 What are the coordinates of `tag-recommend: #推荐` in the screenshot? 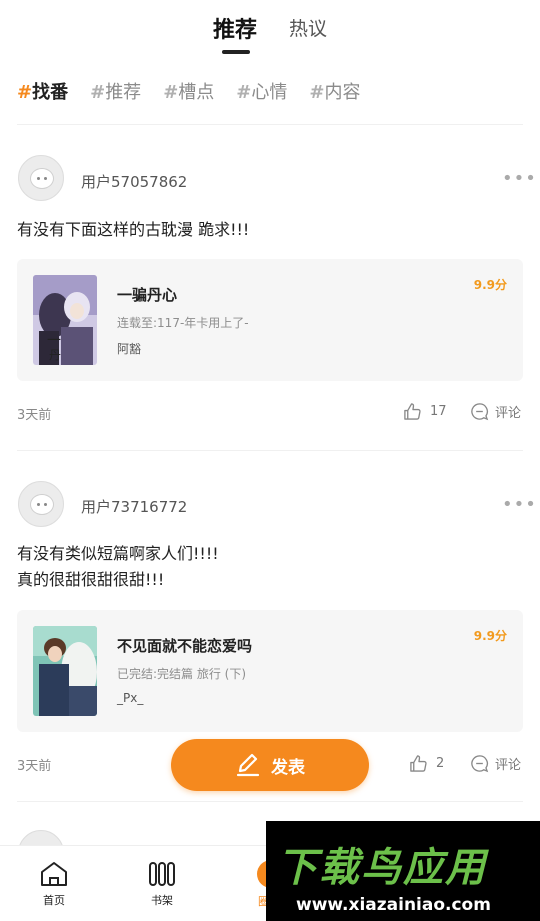 It's located at (115, 94).